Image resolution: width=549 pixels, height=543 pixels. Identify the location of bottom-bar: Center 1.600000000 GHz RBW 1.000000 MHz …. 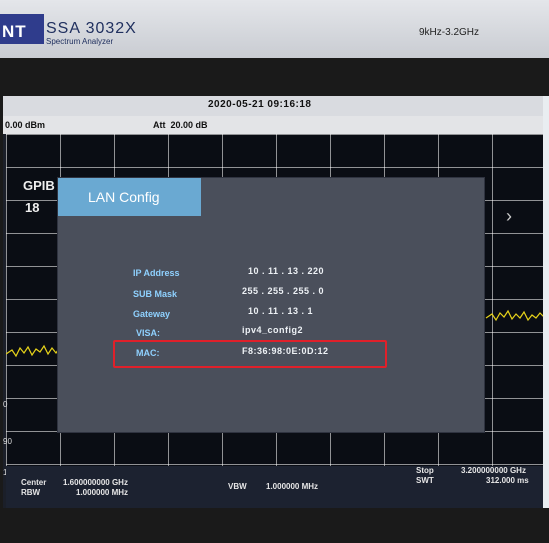
(277, 487).